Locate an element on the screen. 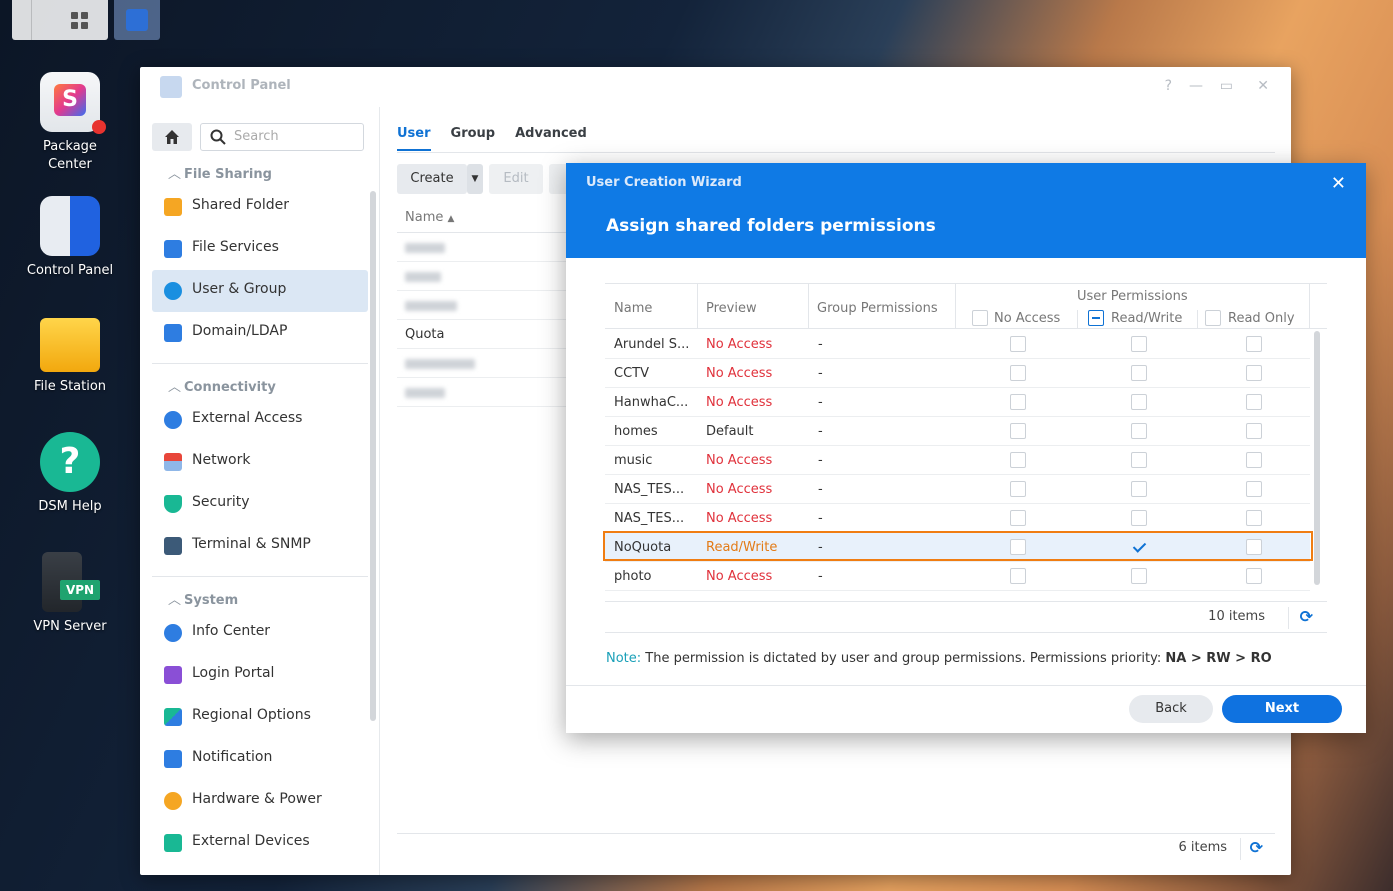 The image size is (1393, 891). edit-button: Edit is located at coordinates (516, 179).